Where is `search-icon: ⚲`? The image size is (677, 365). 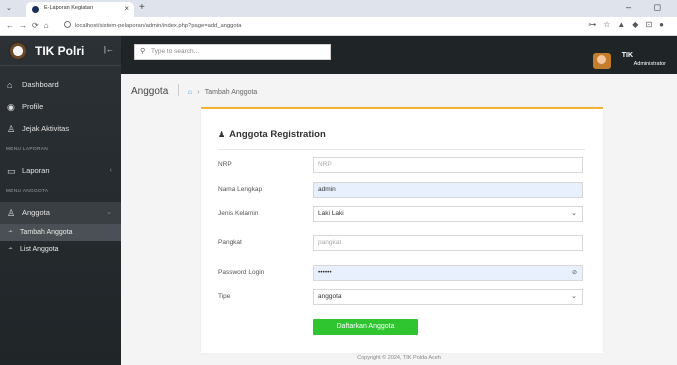
search-icon: ⚲ is located at coordinates (143, 51).